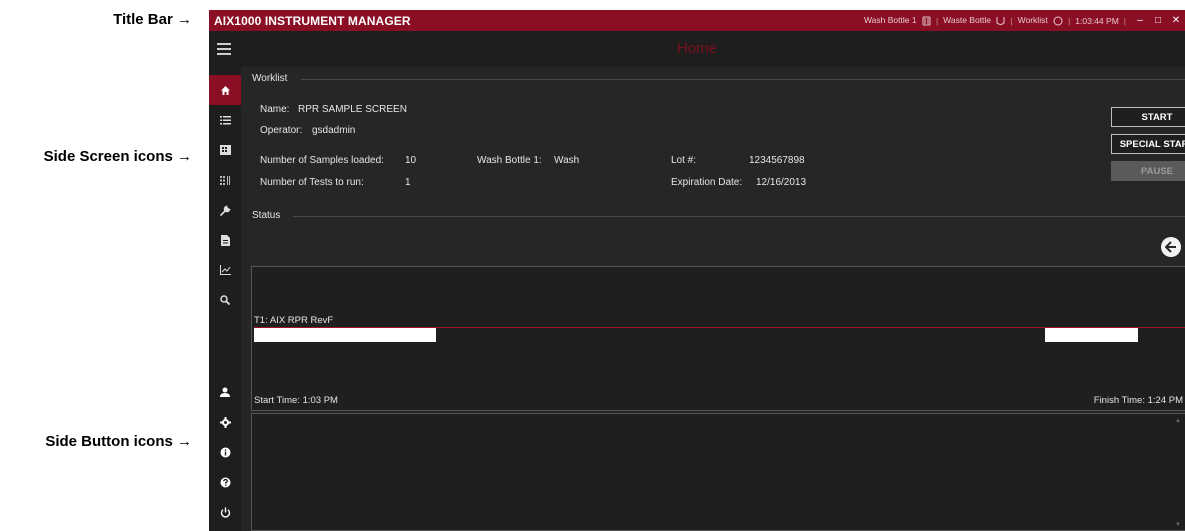  Describe the element at coordinates (1178, 421) in the screenshot. I see `scroll-up-icon: ▲` at that location.